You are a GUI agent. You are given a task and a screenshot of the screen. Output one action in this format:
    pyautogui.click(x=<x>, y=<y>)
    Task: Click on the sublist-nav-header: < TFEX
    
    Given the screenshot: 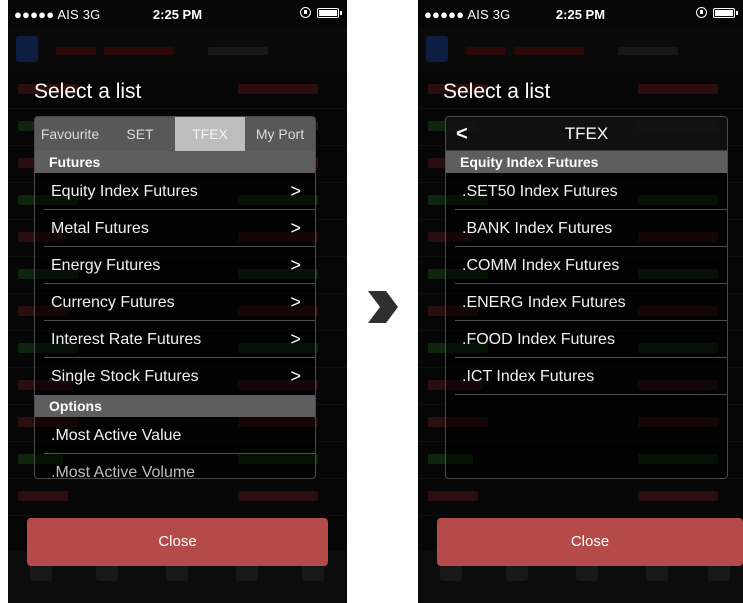 What is the action you would take?
    pyautogui.click(x=586, y=134)
    